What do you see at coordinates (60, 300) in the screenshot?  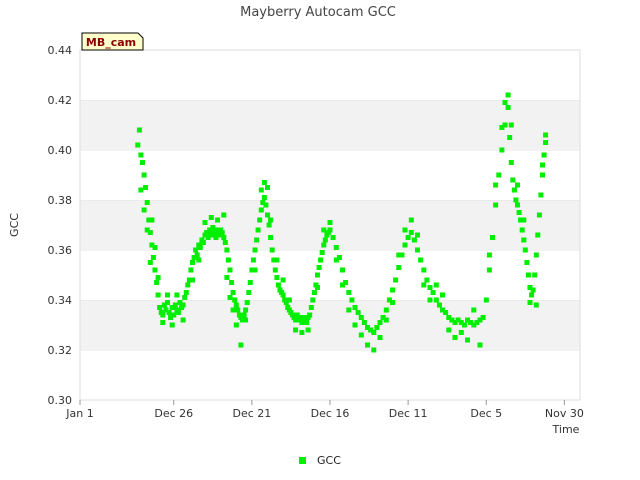 I see `y-tick-label: 0.34` at bounding box center [60, 300].